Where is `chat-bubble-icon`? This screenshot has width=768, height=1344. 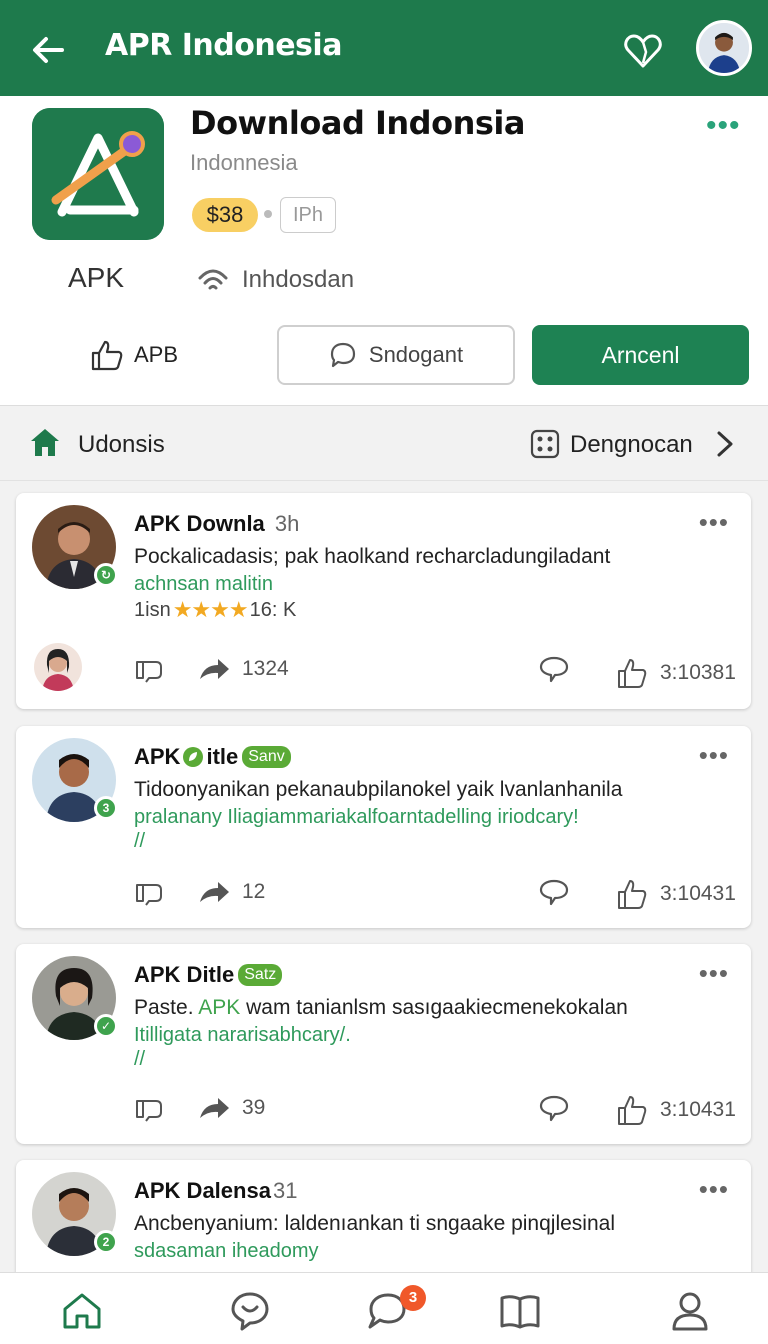 chat-bubble-icon is located at coordinates (342, 355).